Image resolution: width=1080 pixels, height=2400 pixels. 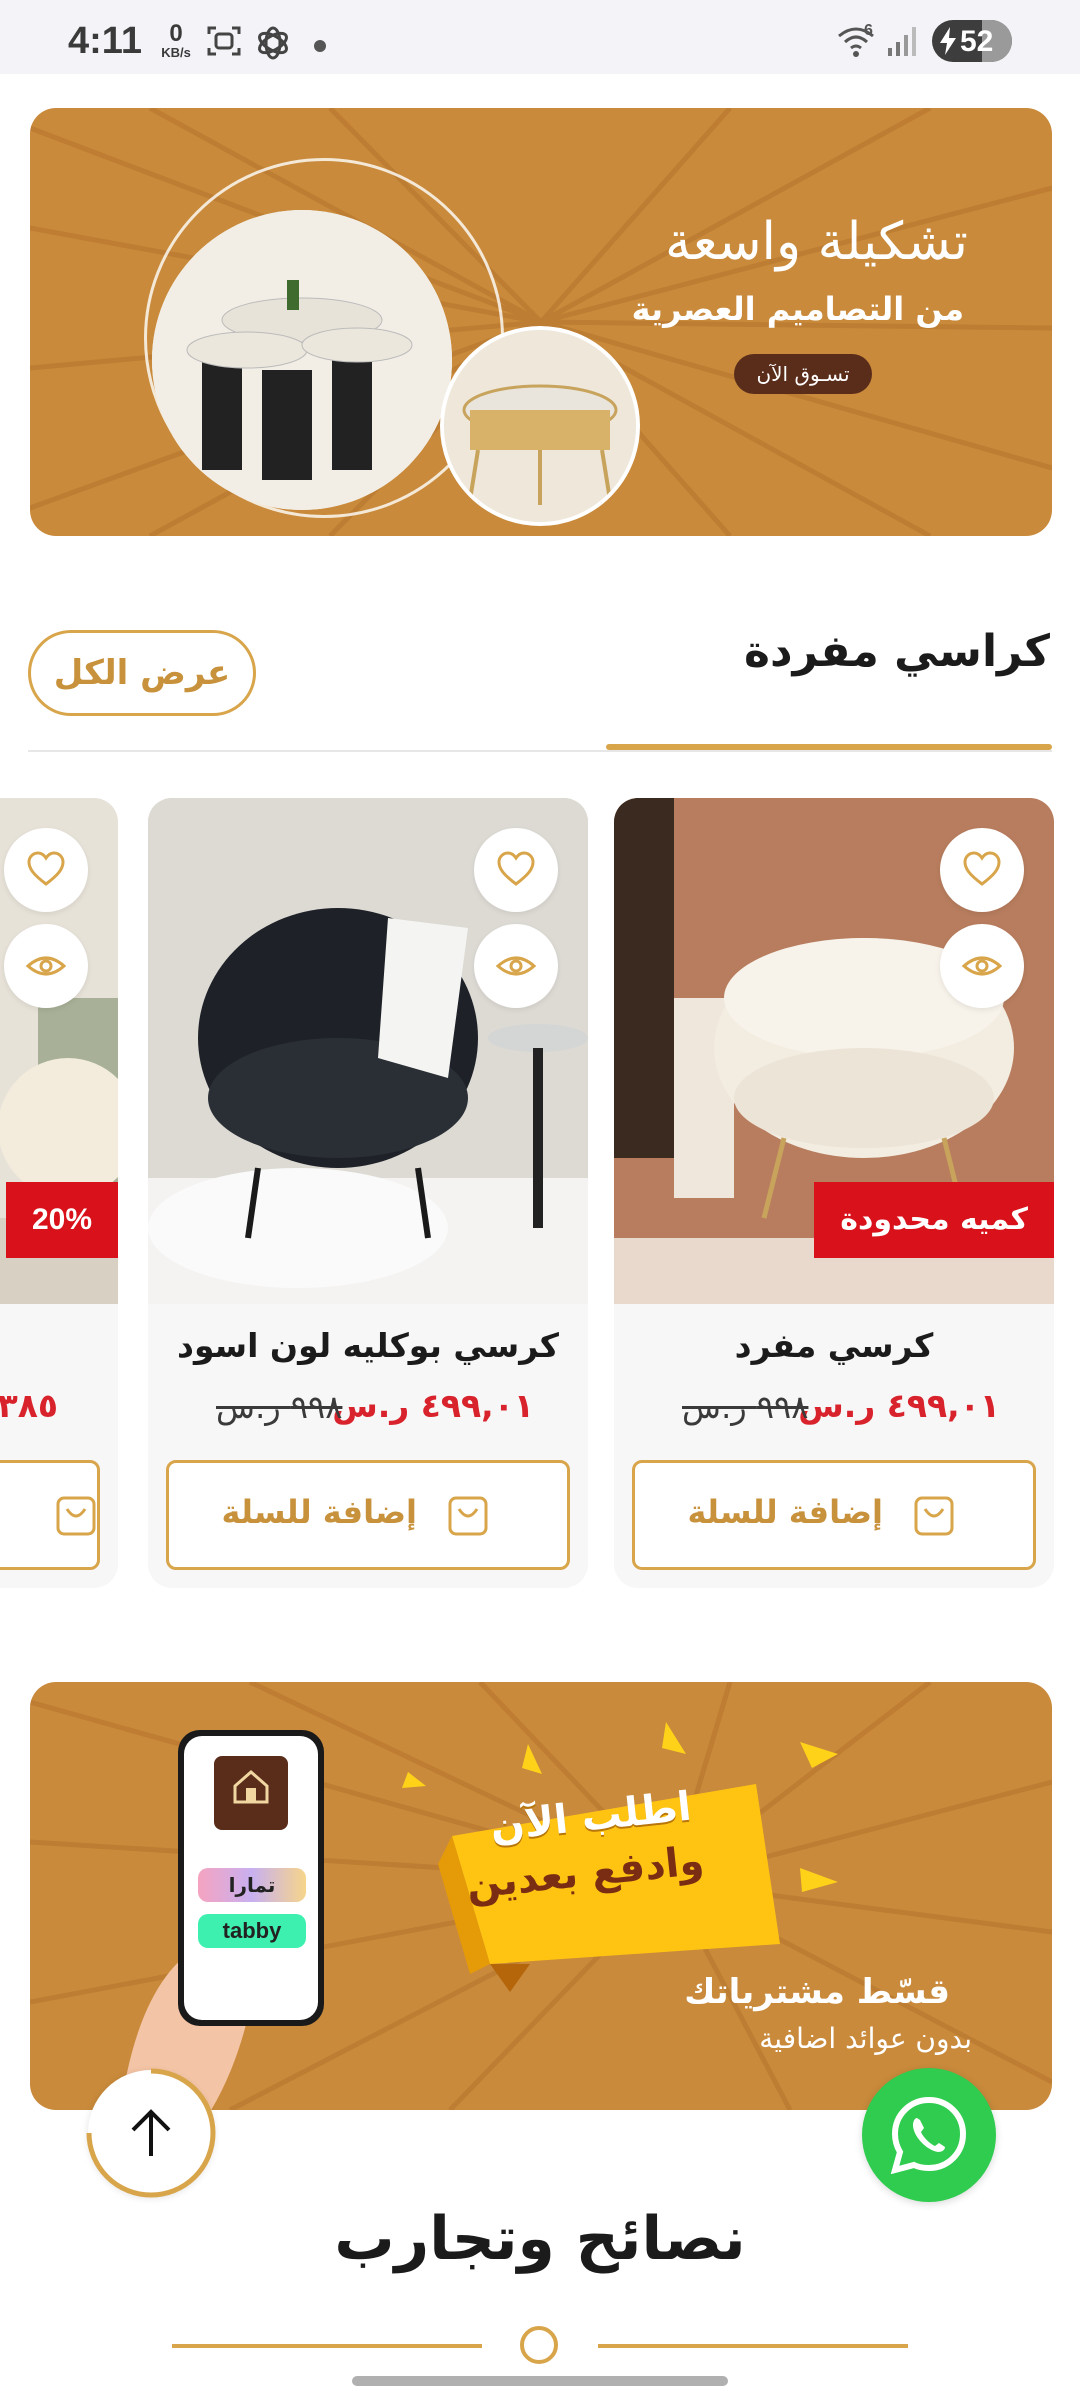 What do you see at coordinates (865, 2038) in the screenshot?
I see `installment-subtitle: بدون عوائد اضافية` at bounding box center [865, 2038].